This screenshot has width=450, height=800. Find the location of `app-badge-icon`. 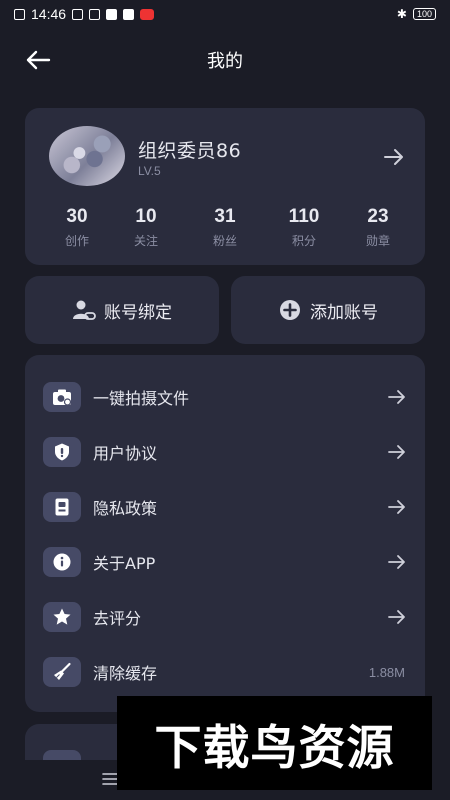

app-badge-icon is located at coordinates (147, 14).